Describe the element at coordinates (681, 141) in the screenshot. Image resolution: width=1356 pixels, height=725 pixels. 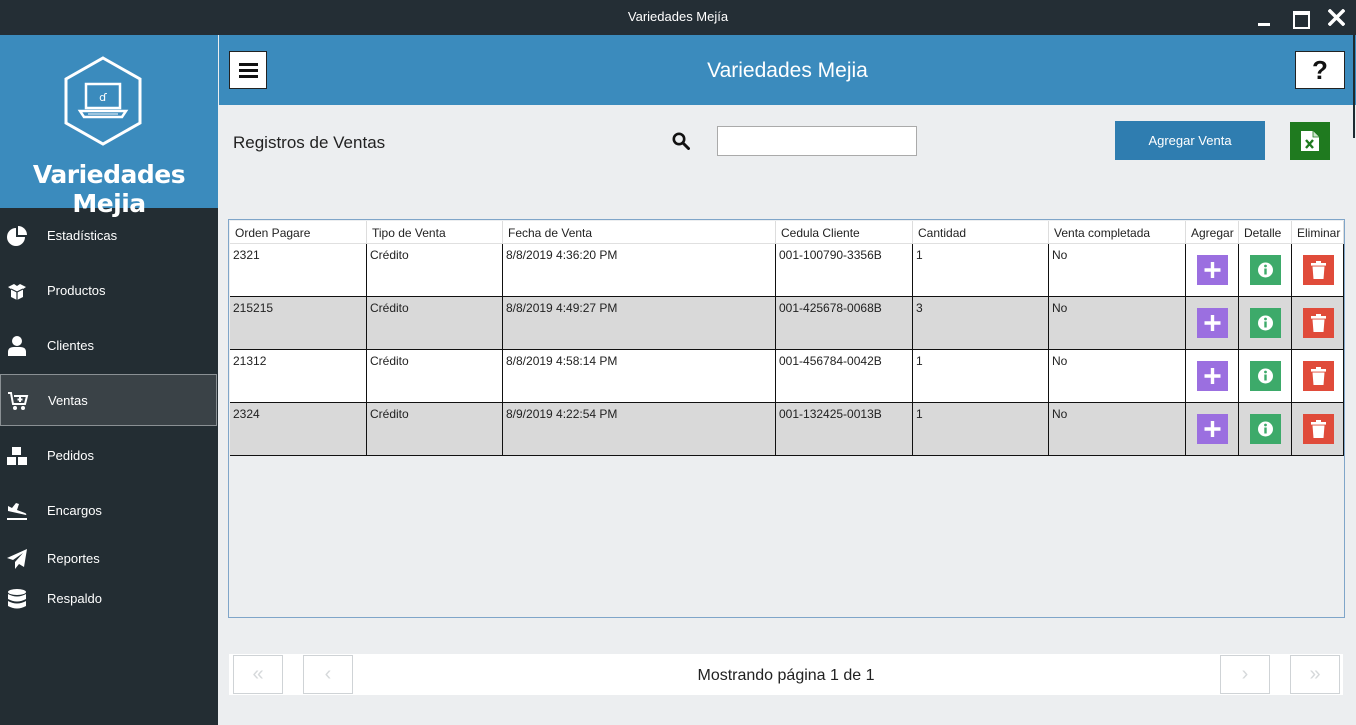
I see `search-icon` at that location.